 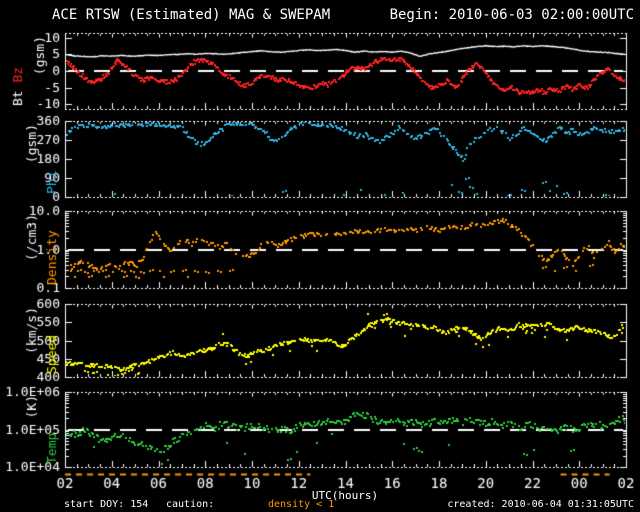 What do you see at coordinates (540, 504) in the screenshot?
I see `created-timestamp: created: 2010-06-04 01:31:05UTC` at bounding box center [540, 504].